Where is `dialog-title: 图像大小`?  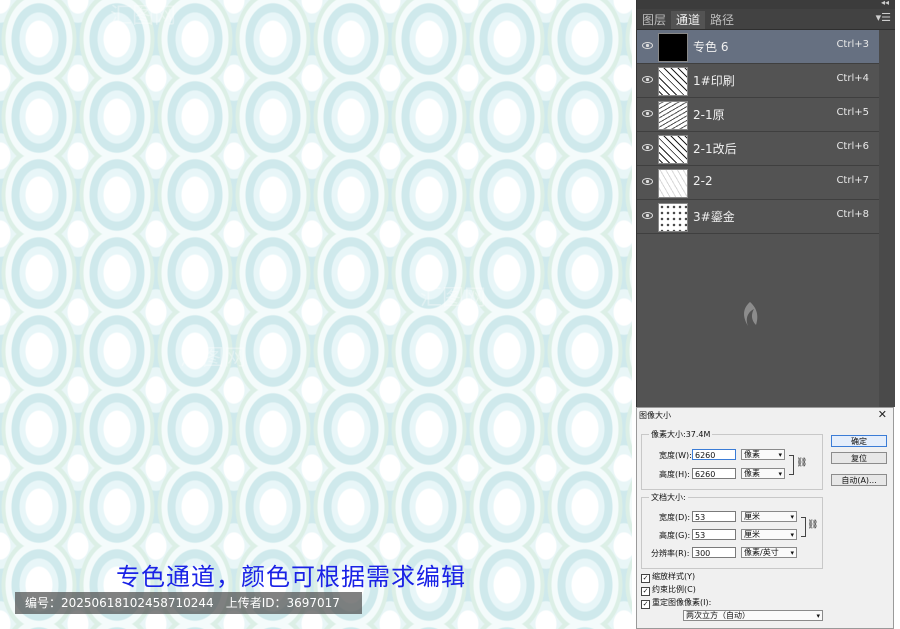
dialog-title: 图像大小 is located at coordinates (655, 415).